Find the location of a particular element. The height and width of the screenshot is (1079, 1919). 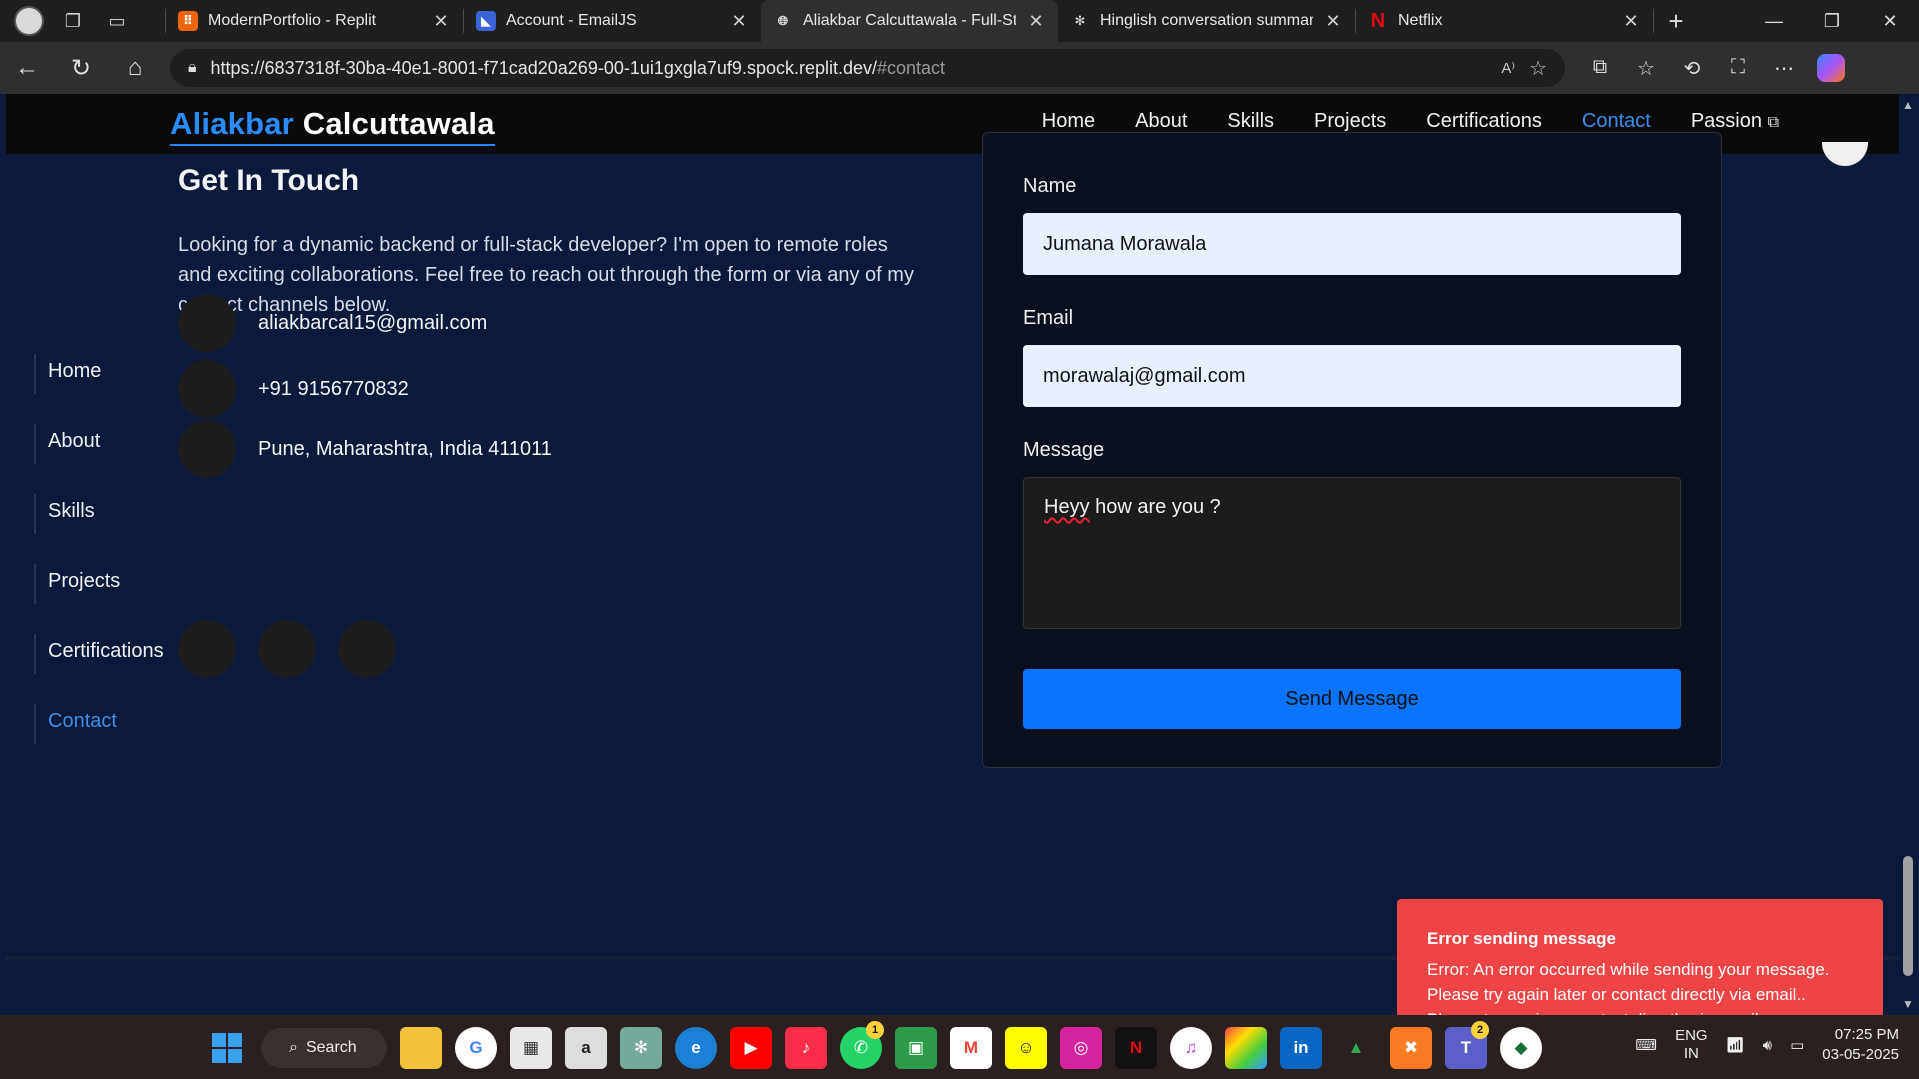

nav-about: About is located at coordinates (1161, 121).